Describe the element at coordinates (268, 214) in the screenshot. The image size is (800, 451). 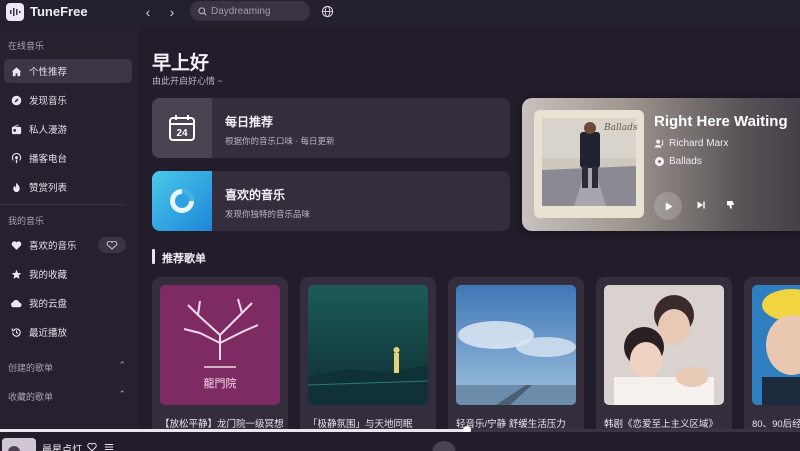
I see `liked-subtitle: 发现你独特的音乐品味` at that location.